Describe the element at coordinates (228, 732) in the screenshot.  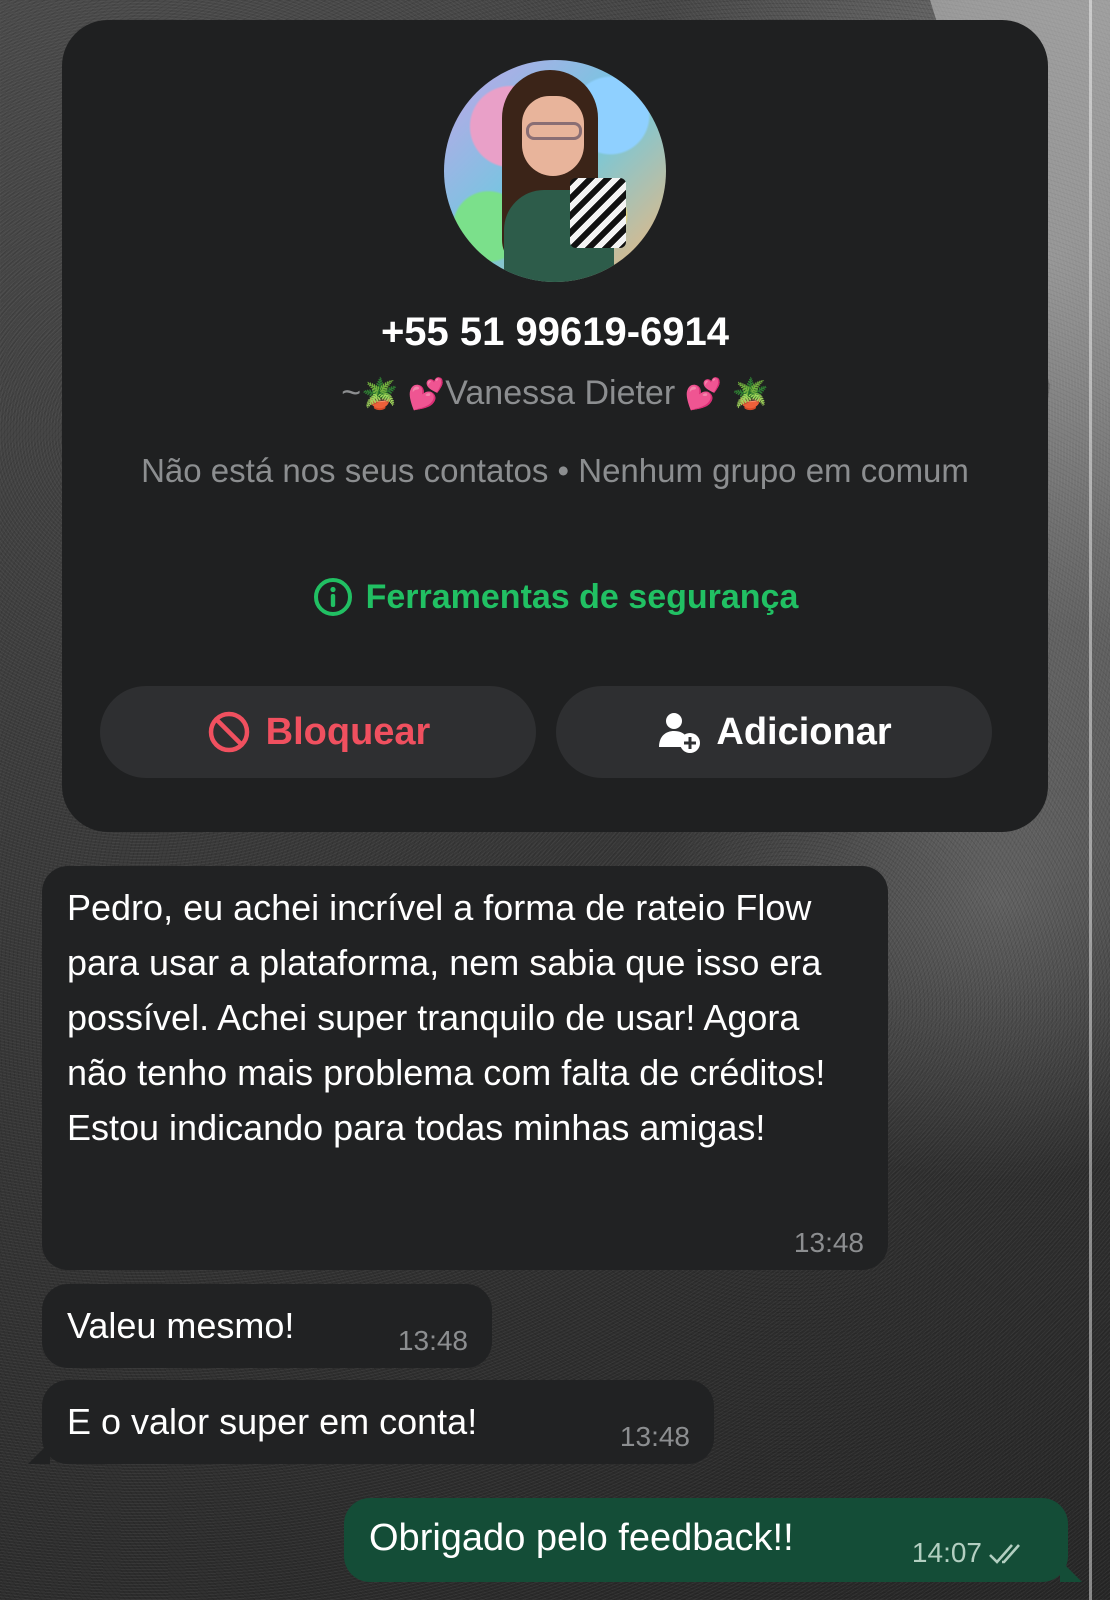
I see `block-icon` at that location.